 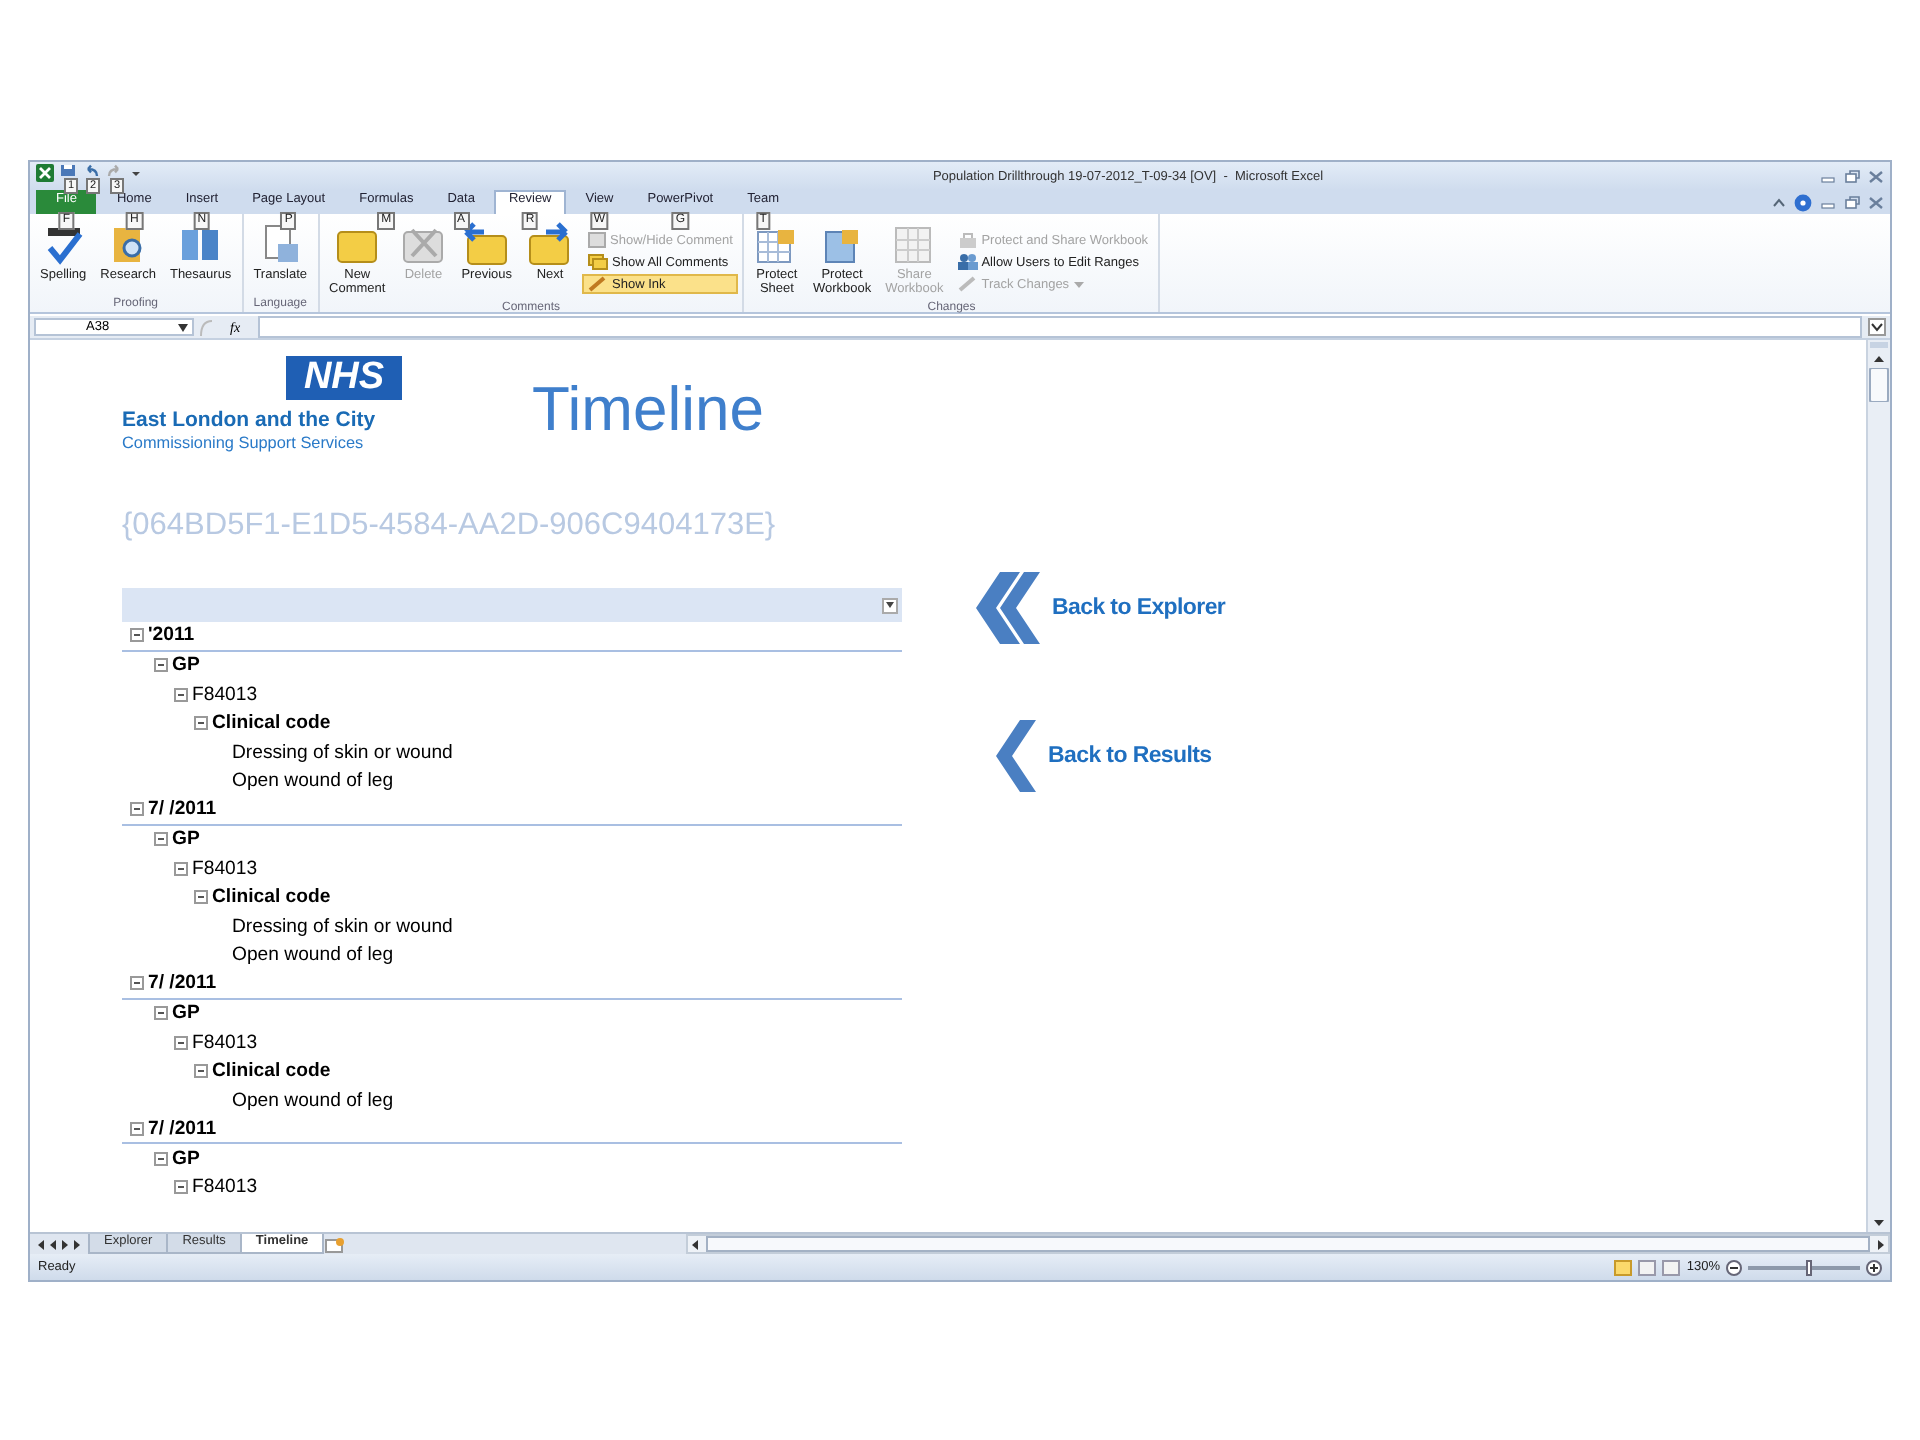 I want to click on grid-icon, so click(x=914, y=244).